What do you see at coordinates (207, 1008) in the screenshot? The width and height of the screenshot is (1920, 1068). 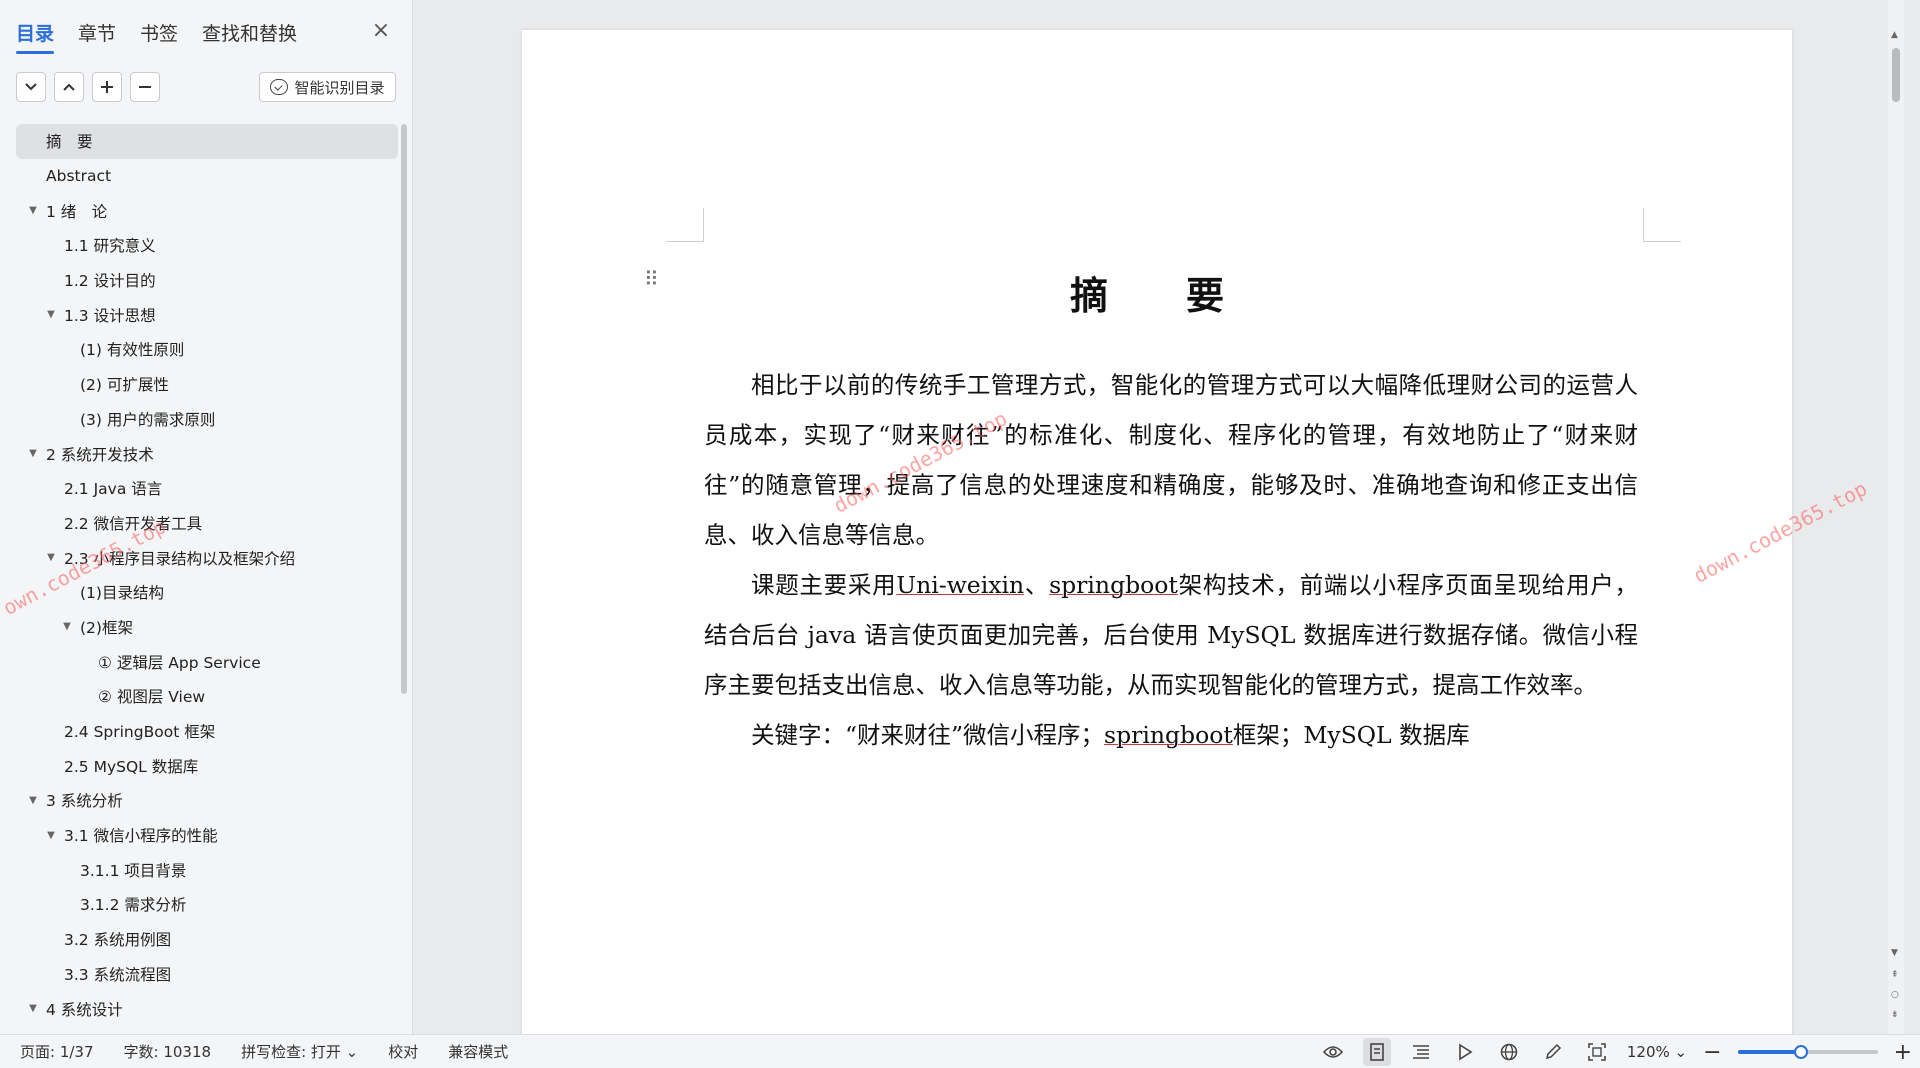 I see `toc-item: ▼ 4 系统设计` at bounding box center [207, 1008].